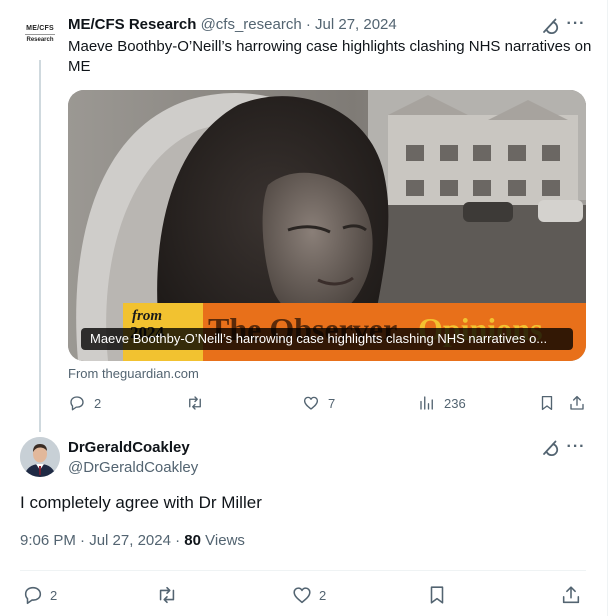 The height and width of the screenshot is (616, 610). Describe the element at coordinates (129, 448) in the screenshot. I see `reply-author-name: DrGeraldCoakley` at that location.